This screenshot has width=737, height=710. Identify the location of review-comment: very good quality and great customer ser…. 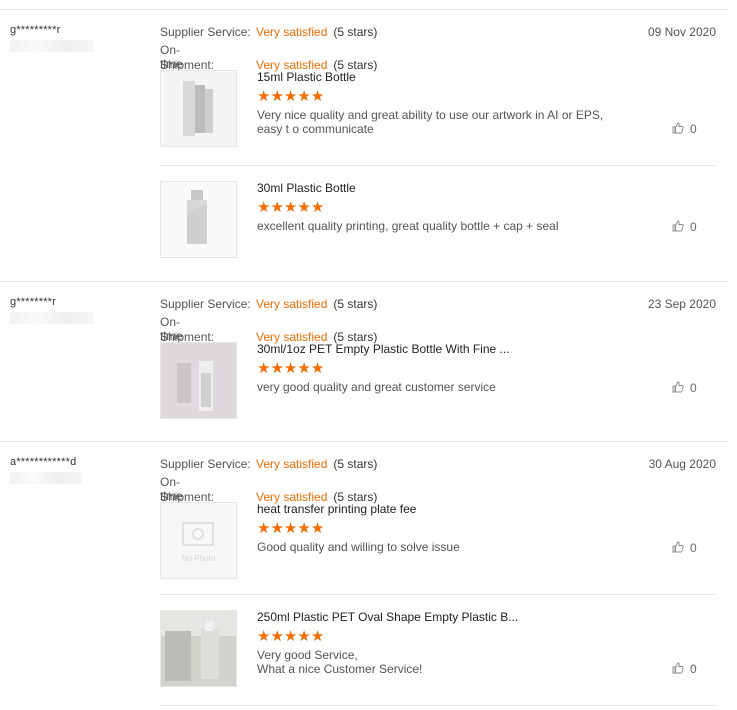
(376, 387).